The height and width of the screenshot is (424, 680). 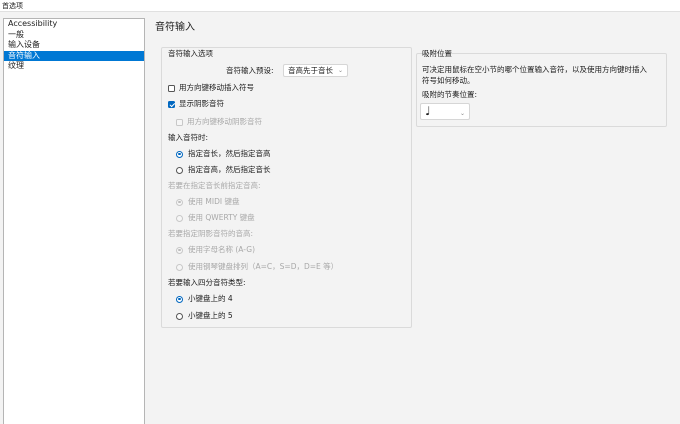 What do you see at coordinates (74, 35) in the screenshot?
I see `sidebar-item-general: 一般` at bounding box center [74, 35].